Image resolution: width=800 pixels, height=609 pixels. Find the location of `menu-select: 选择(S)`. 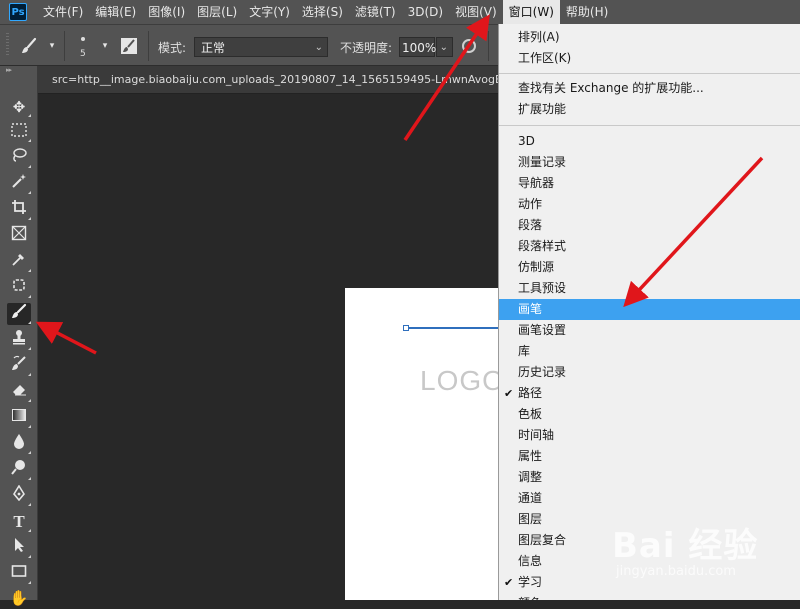

menu-select: 选择(S) is located at coordinates (322, 12).